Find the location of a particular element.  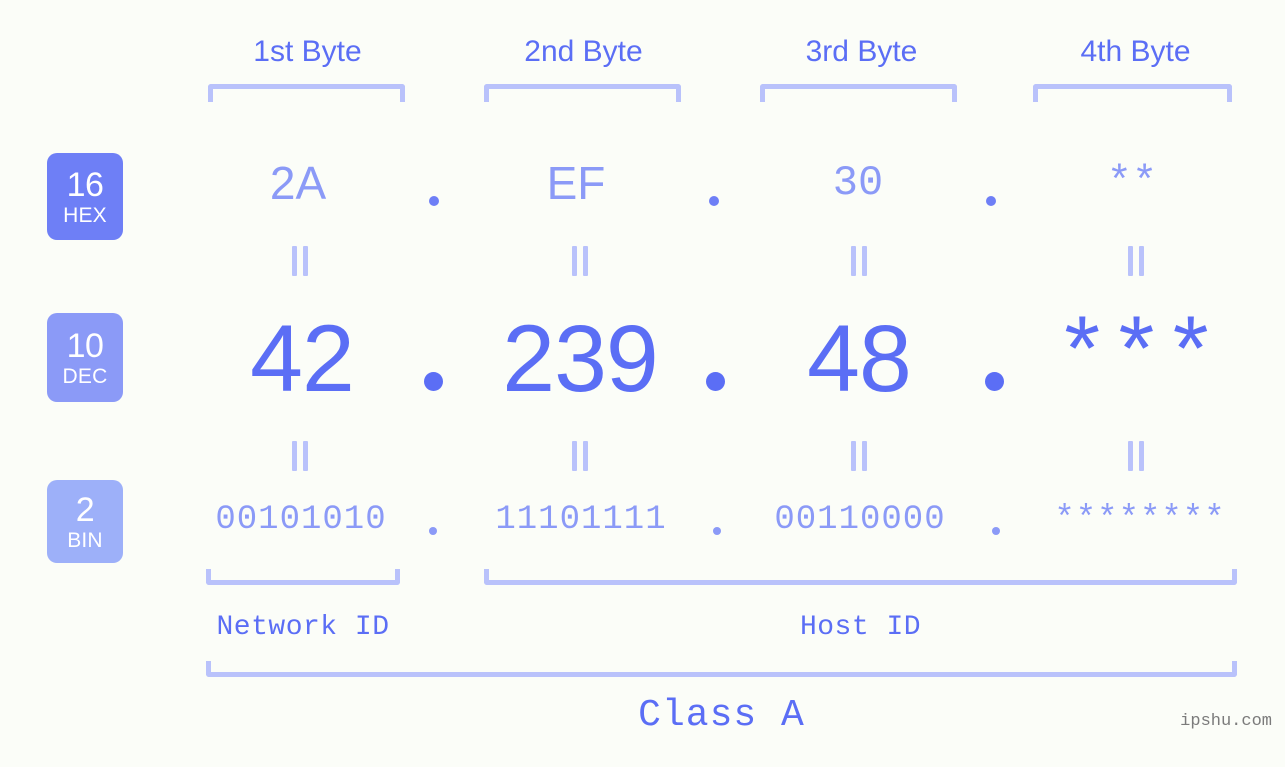

watermark: ipshu.com is located at coordinates (1226, 721).